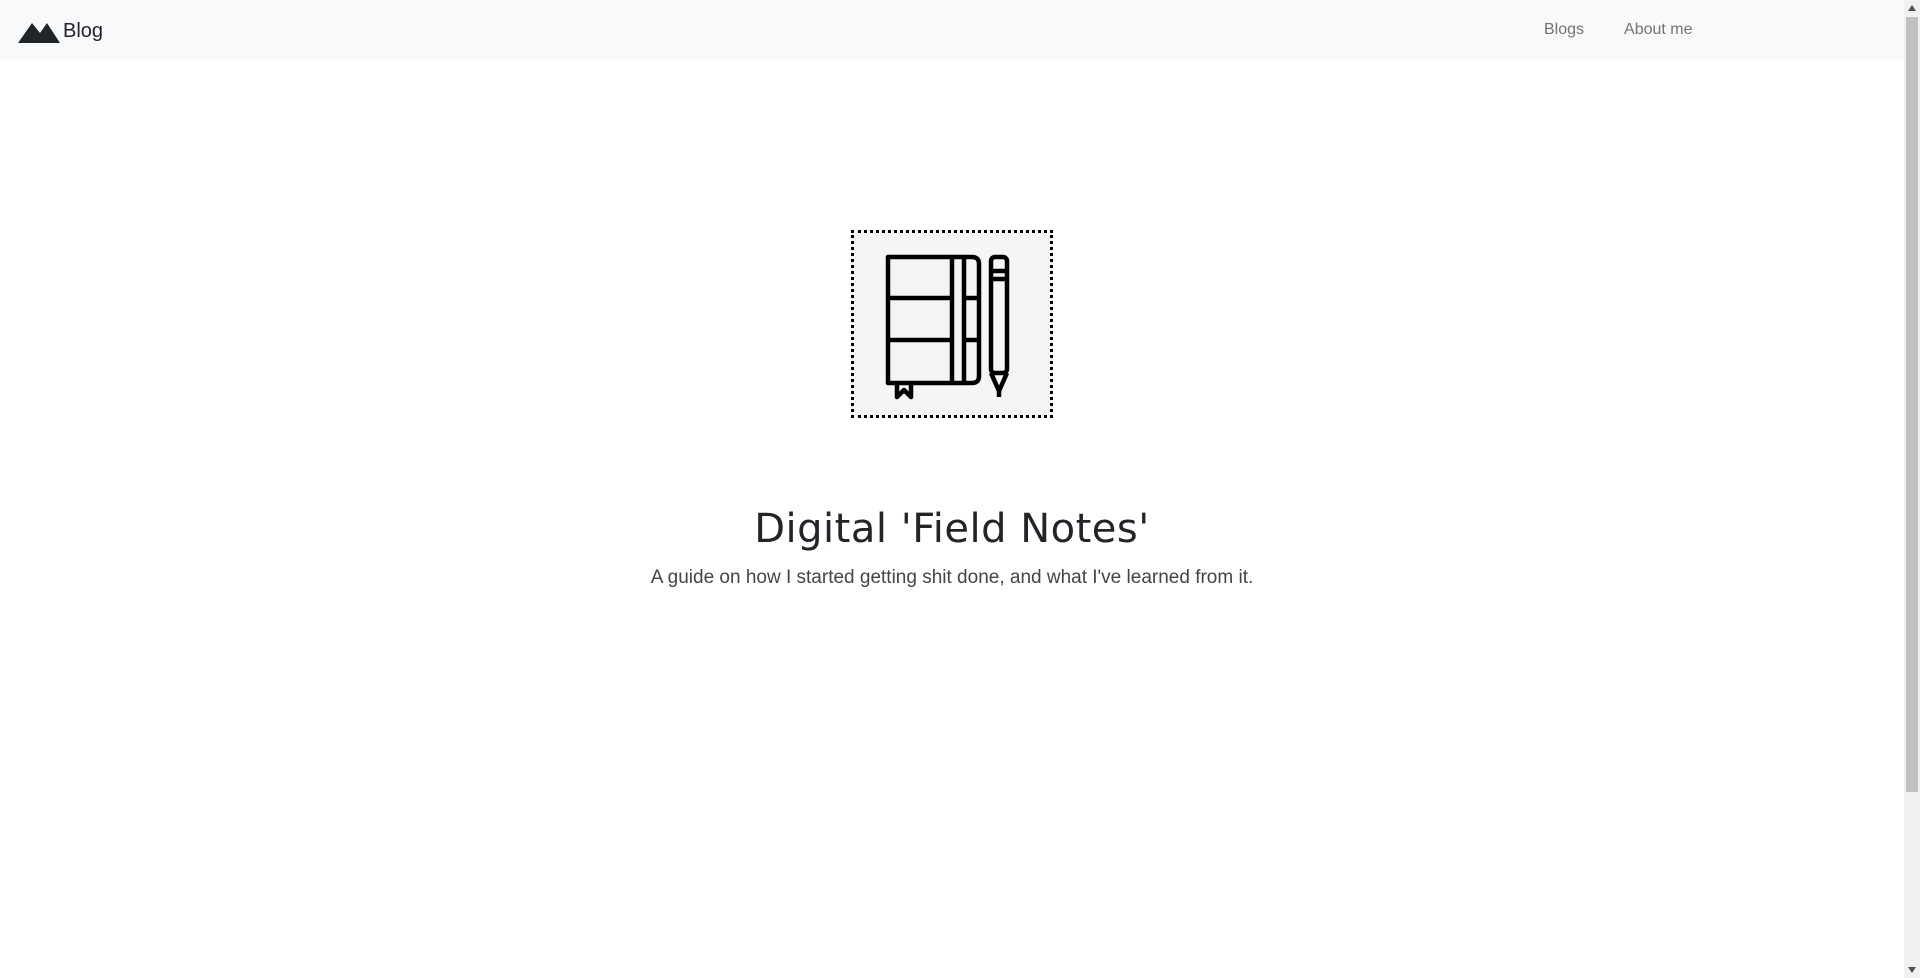 The height and width of the screenshot is (978, 1920). I want to click on brand-link: Blog, so click(60, 31).